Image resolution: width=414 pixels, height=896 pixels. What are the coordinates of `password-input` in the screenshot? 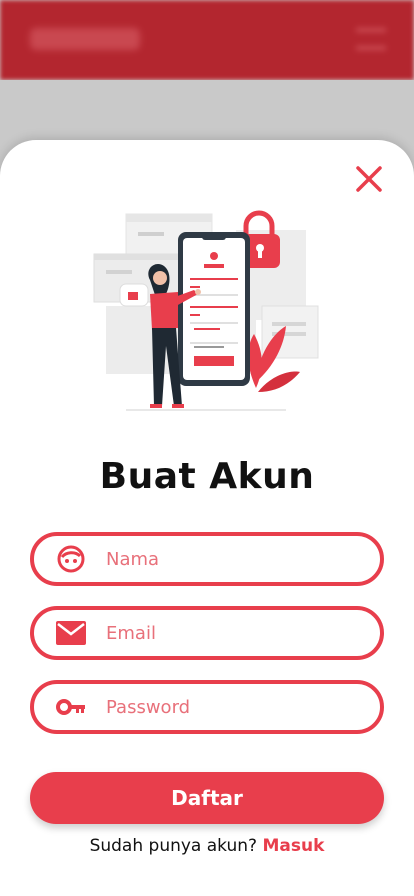 It's located at (226, 707).